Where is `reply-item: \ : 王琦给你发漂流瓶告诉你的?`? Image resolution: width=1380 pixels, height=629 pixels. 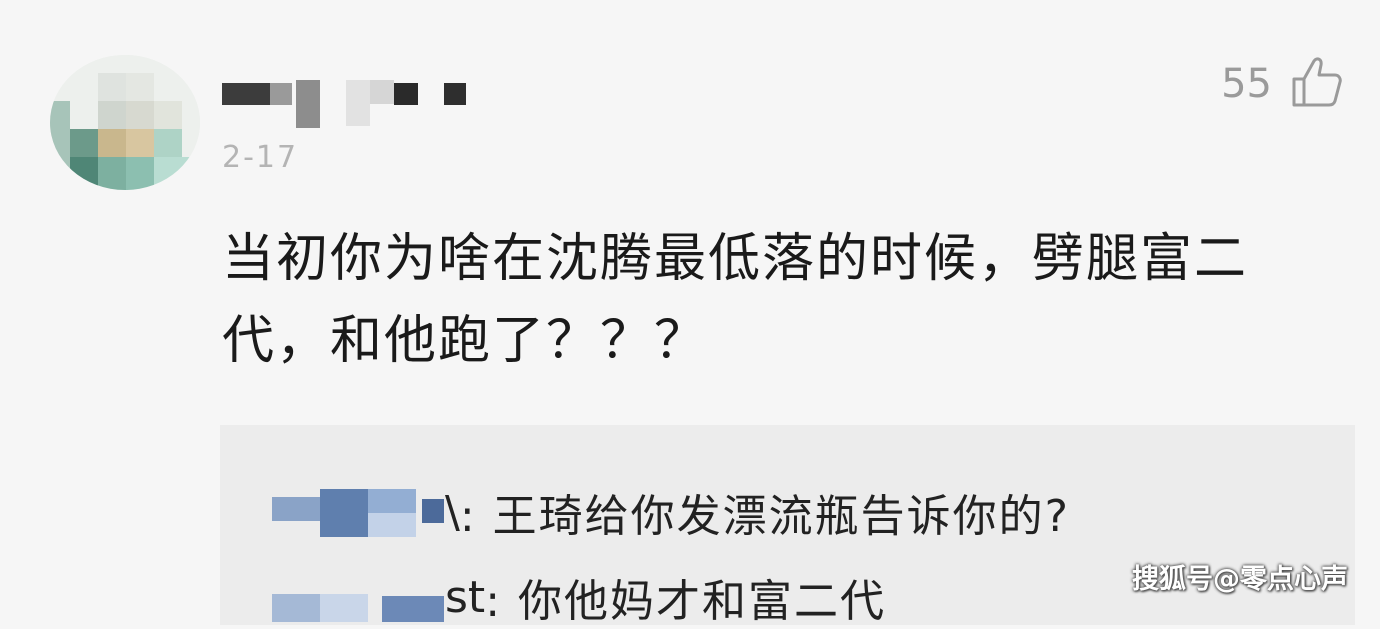
reply-item: \ : 王琦给你发漂流瓶告诉你的? is located at coordinates (671, 512).